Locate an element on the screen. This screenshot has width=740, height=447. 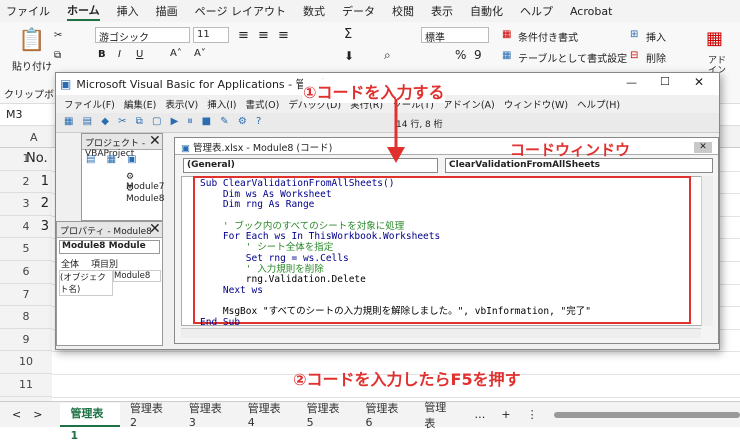
excel-menu-3: 描画 is located at coordinates (167, 11).